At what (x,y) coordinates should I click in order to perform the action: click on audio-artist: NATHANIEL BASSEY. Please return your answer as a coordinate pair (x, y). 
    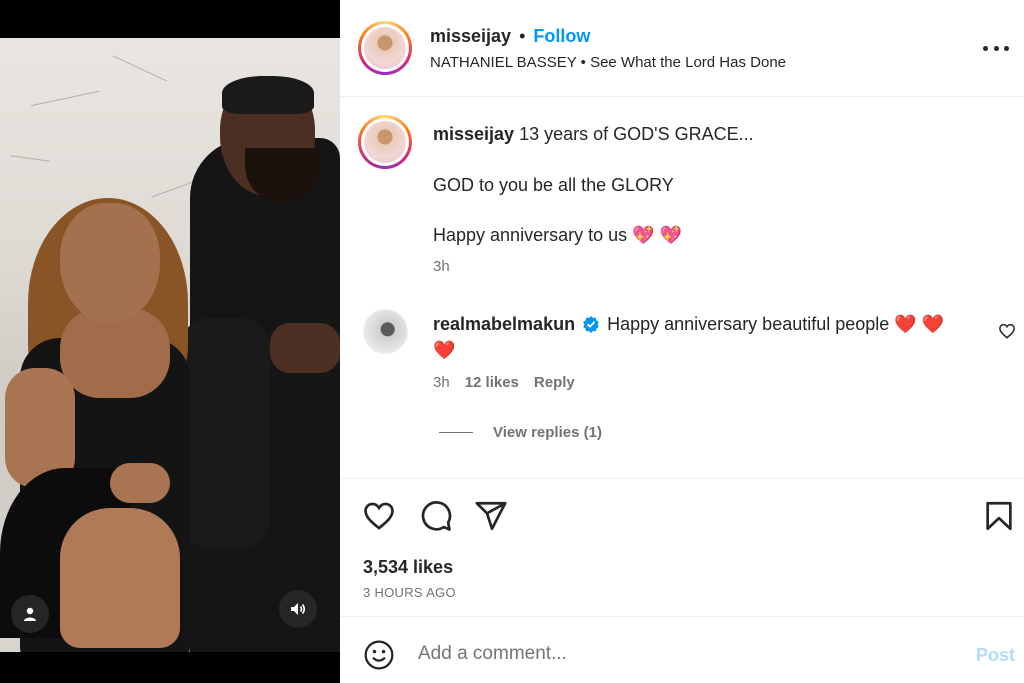
    Looking at the image, I should click on (503, 62).